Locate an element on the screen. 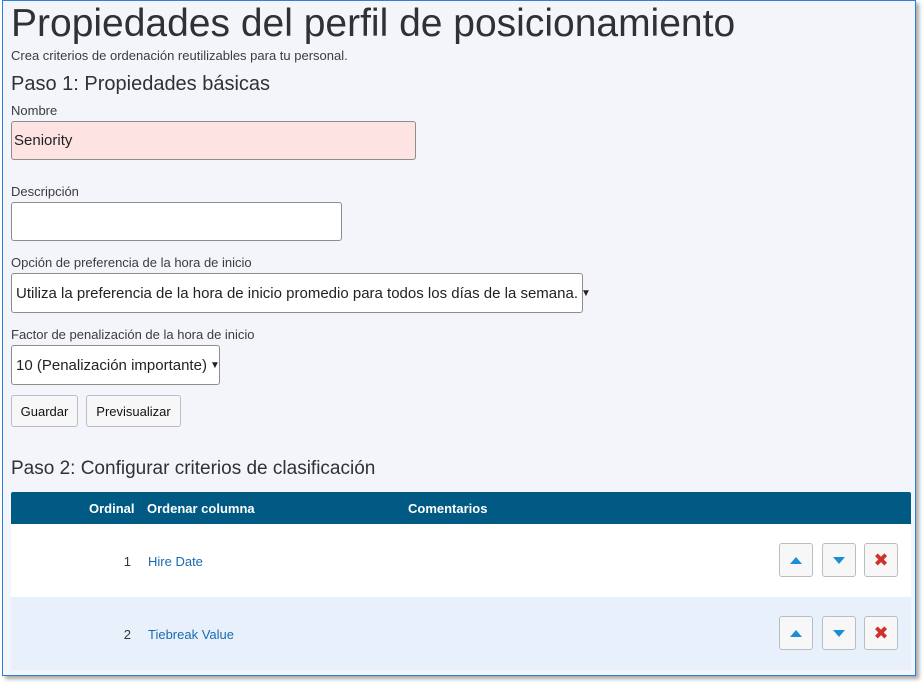 The width and height of the screenshot is (924, 683). table-row: 1 Hire Date ✖ is located at coordinates (461, 560).